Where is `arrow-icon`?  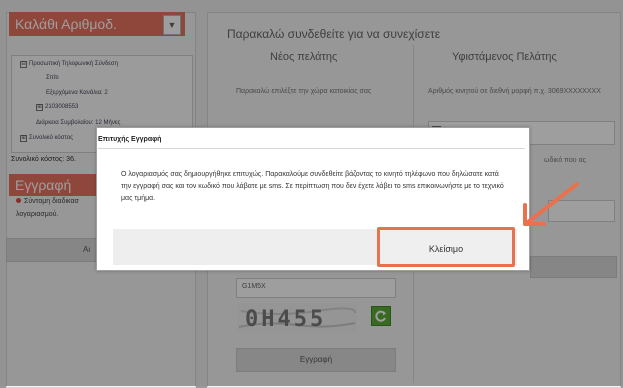
arrow-icon is located at coordinates (551, 204).